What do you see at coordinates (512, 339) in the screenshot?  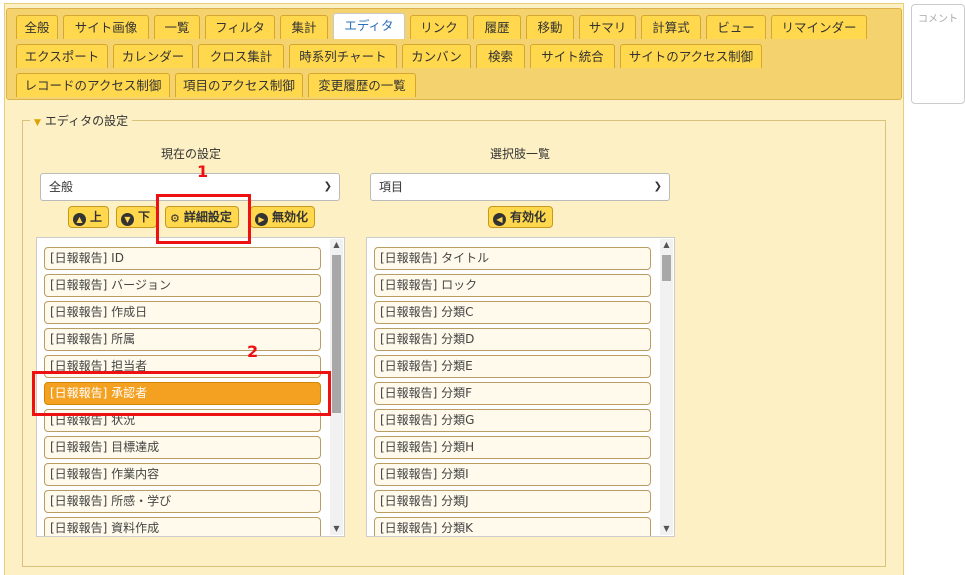 I see `list-item: [日報報告] 分類D` at bounding box center [512, 339].